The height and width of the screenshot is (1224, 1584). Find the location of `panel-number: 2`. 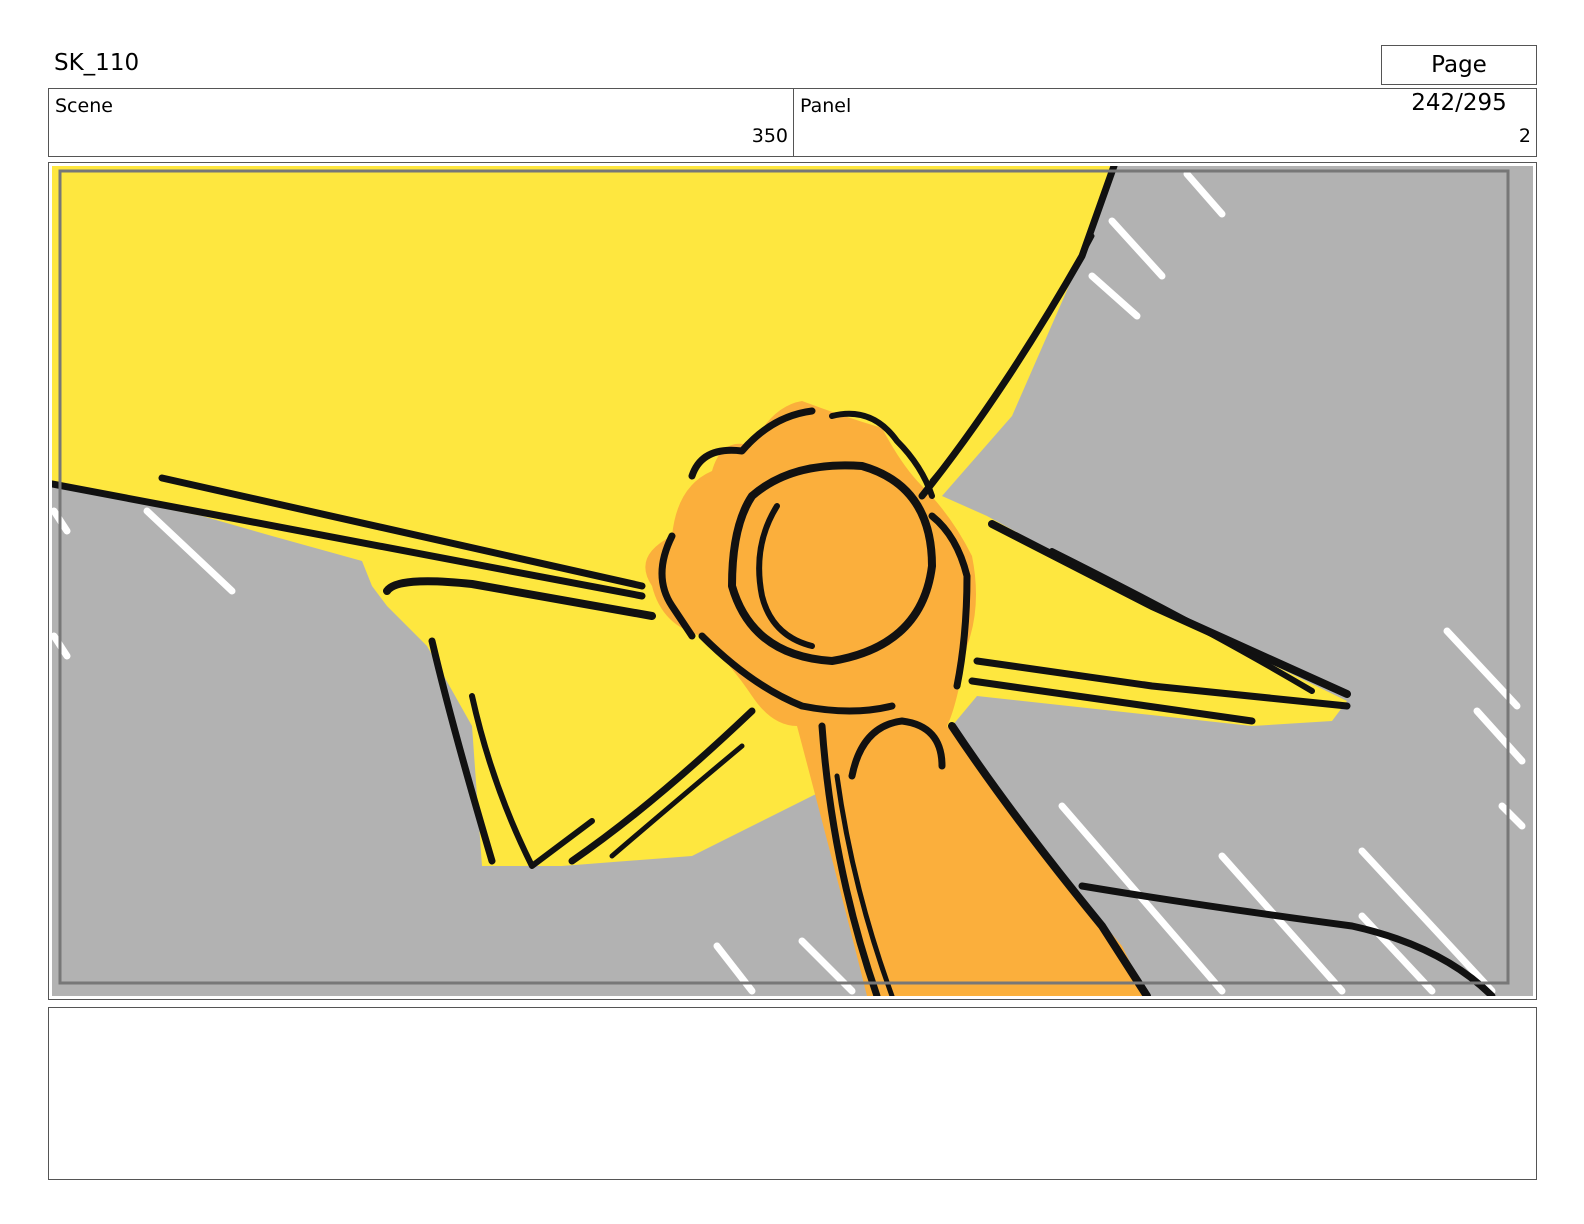

panel-number: 2 is located at coordinates (1524, 136).